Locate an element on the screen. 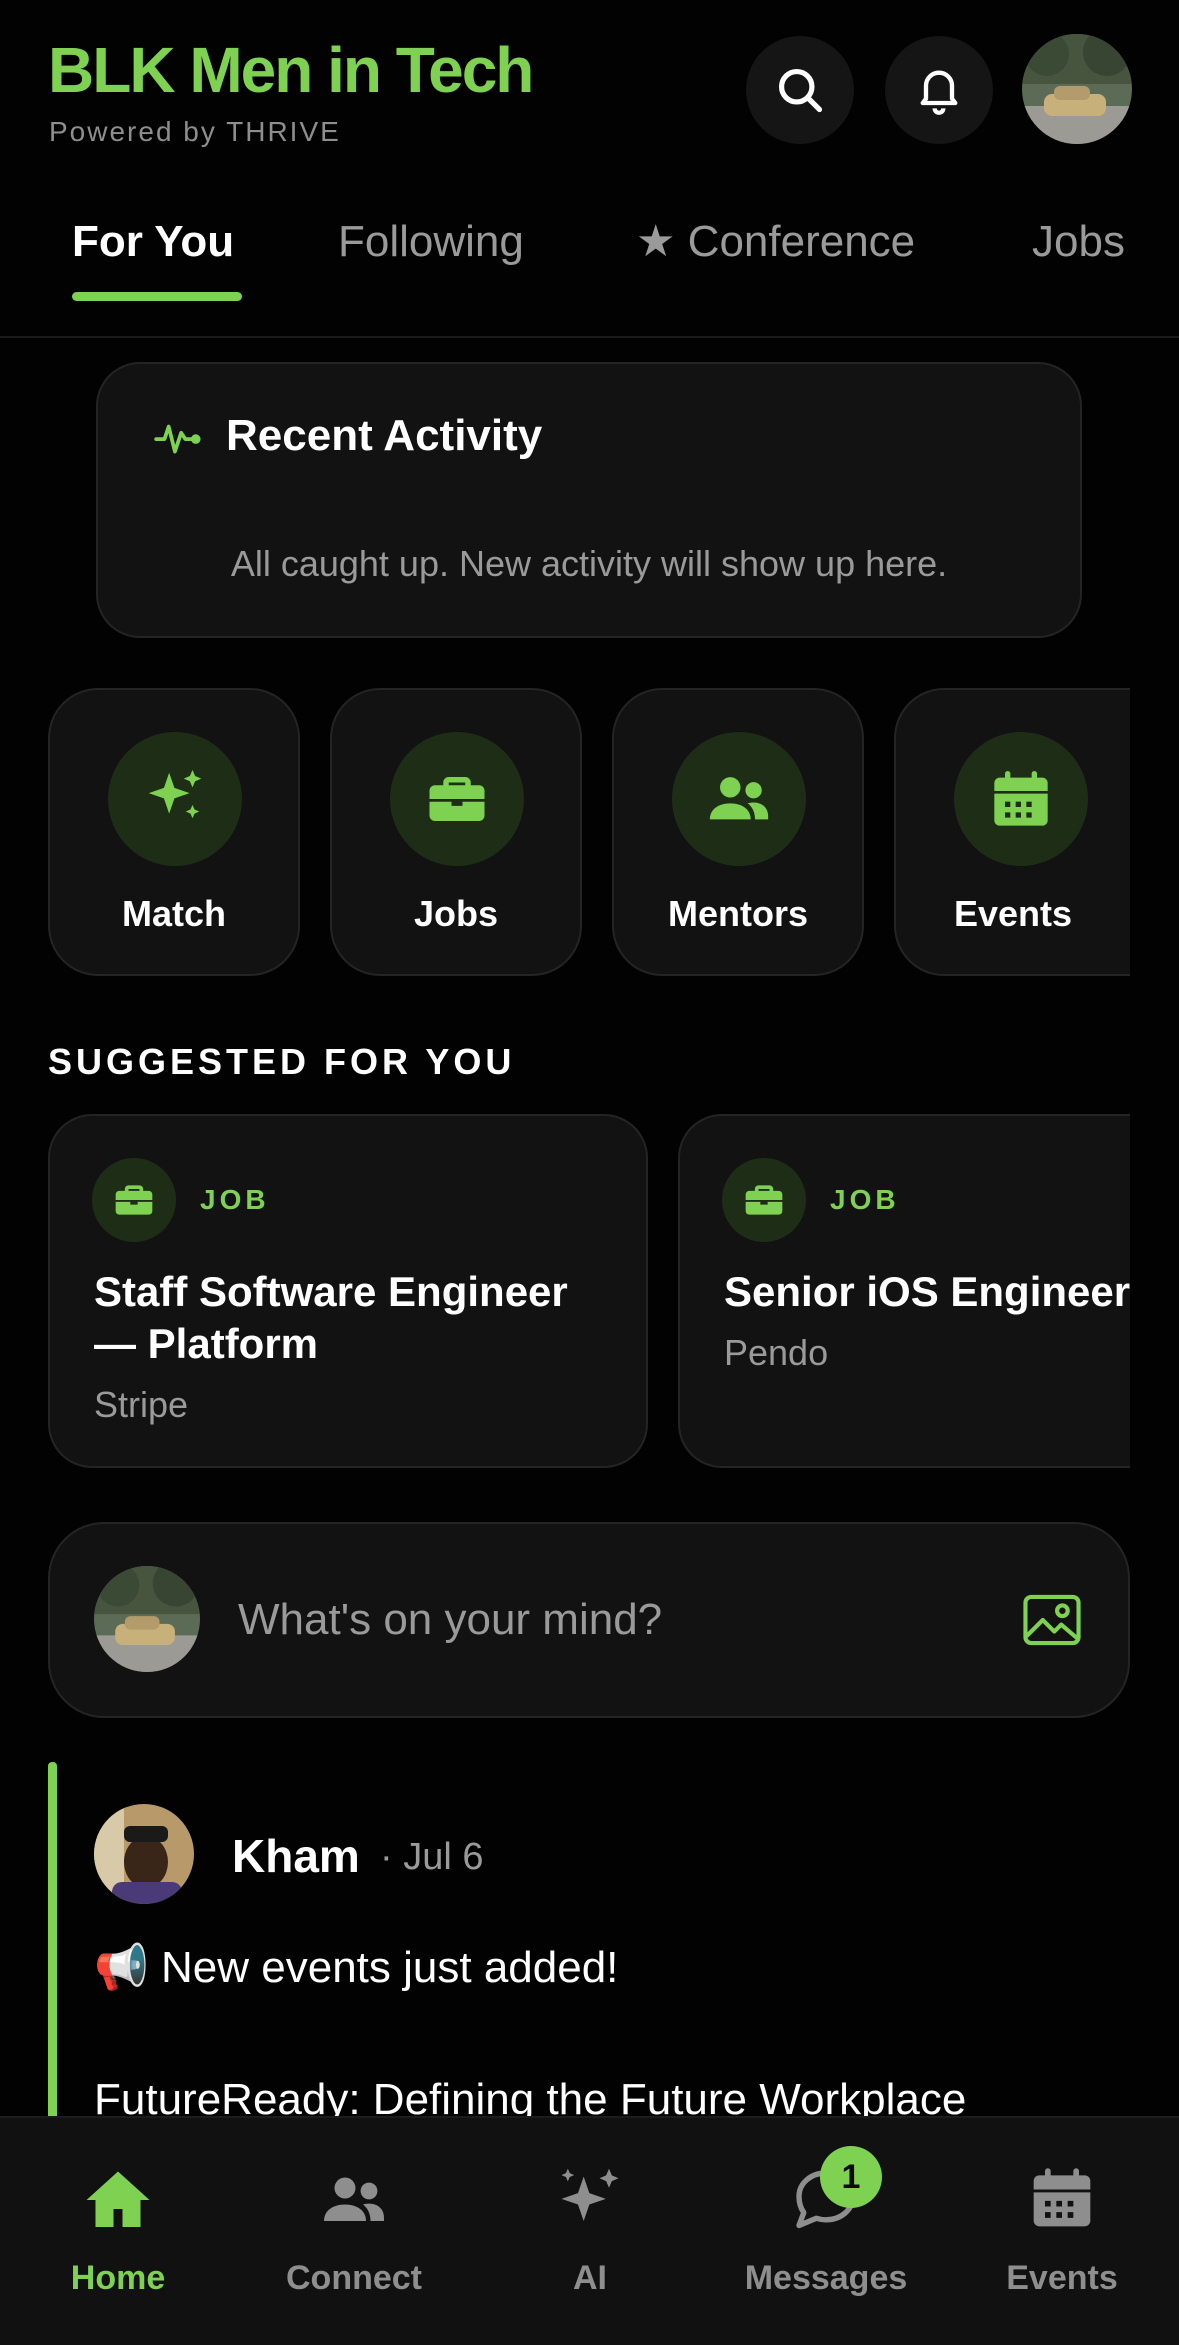 This screenshot has height=2345, width=1179. search-button is located at coordinates (800, 90).